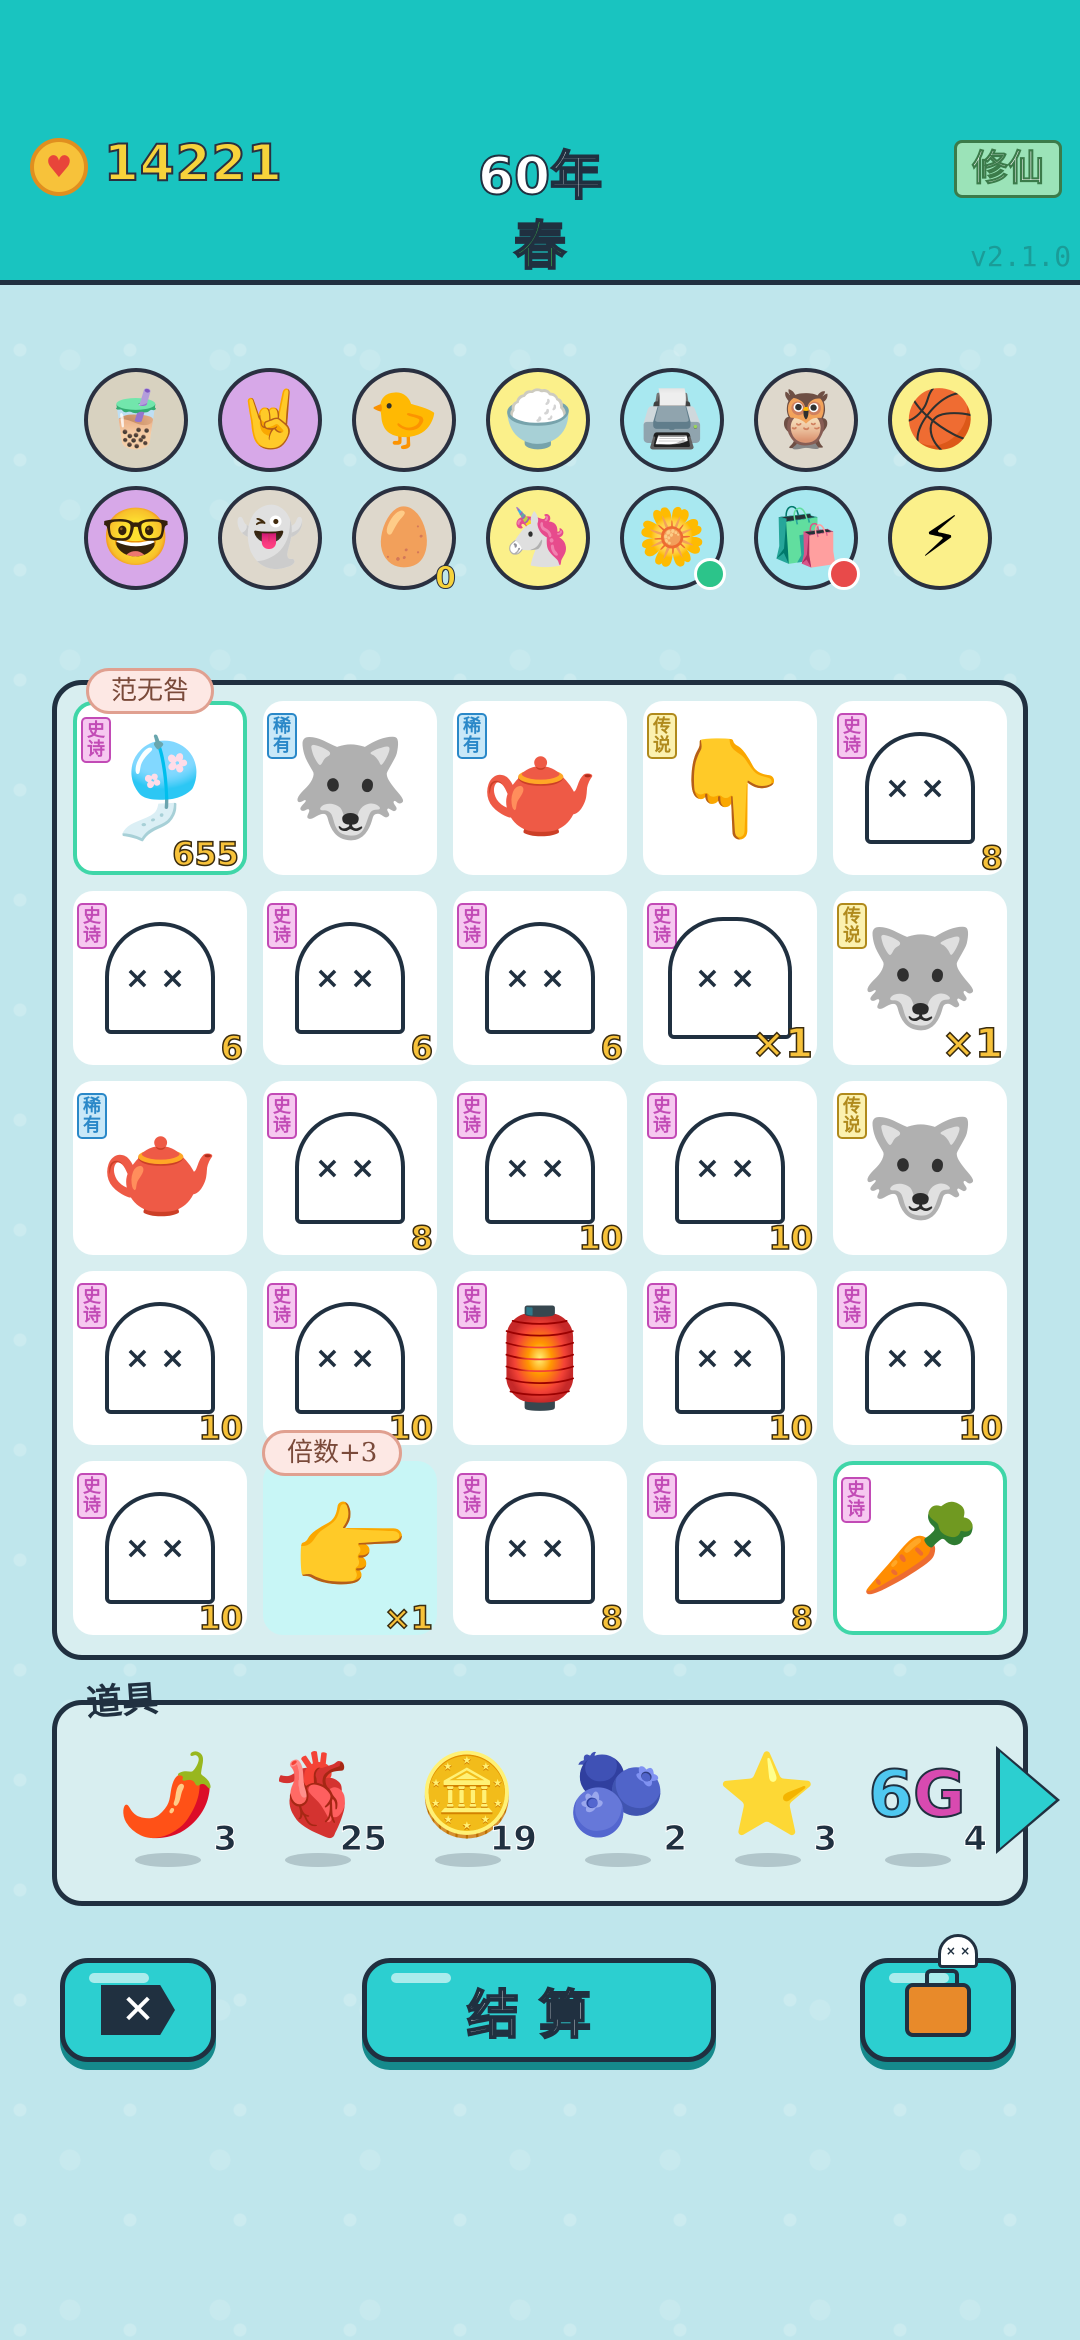 This screenshot has width=1080, height=2340. Describe the element at coordinates (150, 691) in the screenshot. I see `character-name-bubble: 范无咎` at that location.